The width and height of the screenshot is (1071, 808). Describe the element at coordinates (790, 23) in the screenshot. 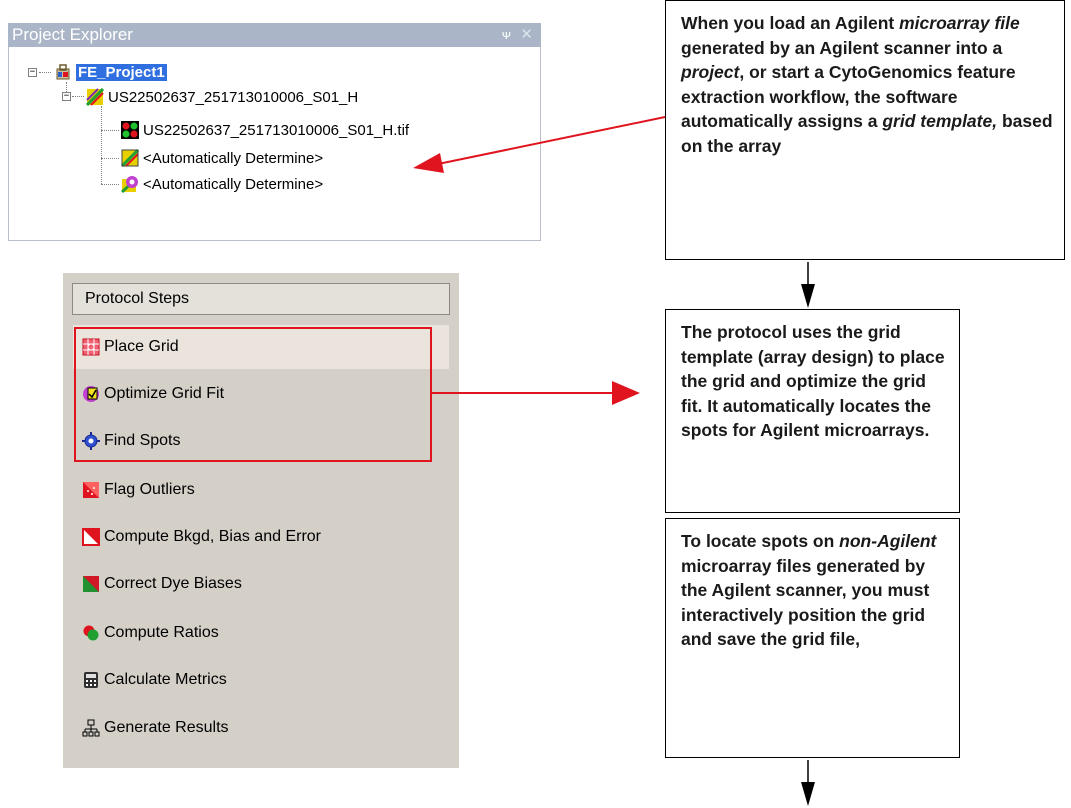

I see `callout-text: When you load an Agilent` at that location.